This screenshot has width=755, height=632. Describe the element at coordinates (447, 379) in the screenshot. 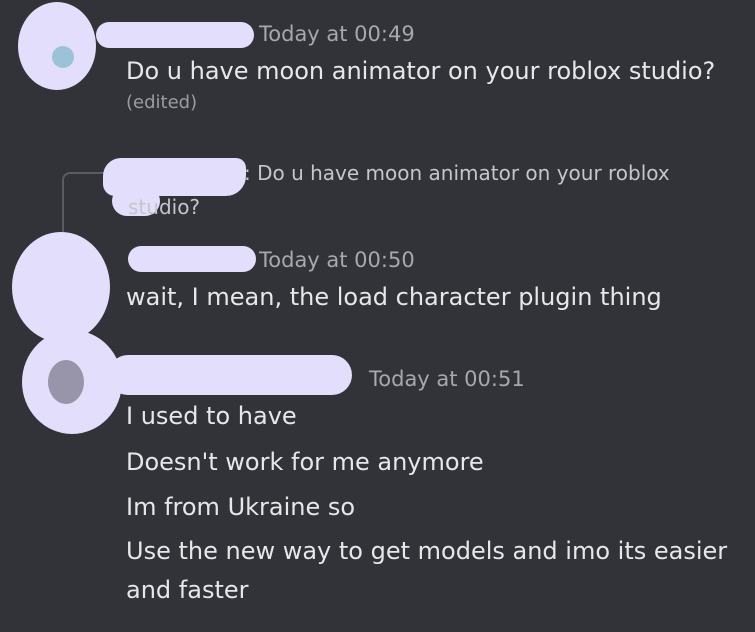

I see `message-timestamp: Today at 00:51` at that location.